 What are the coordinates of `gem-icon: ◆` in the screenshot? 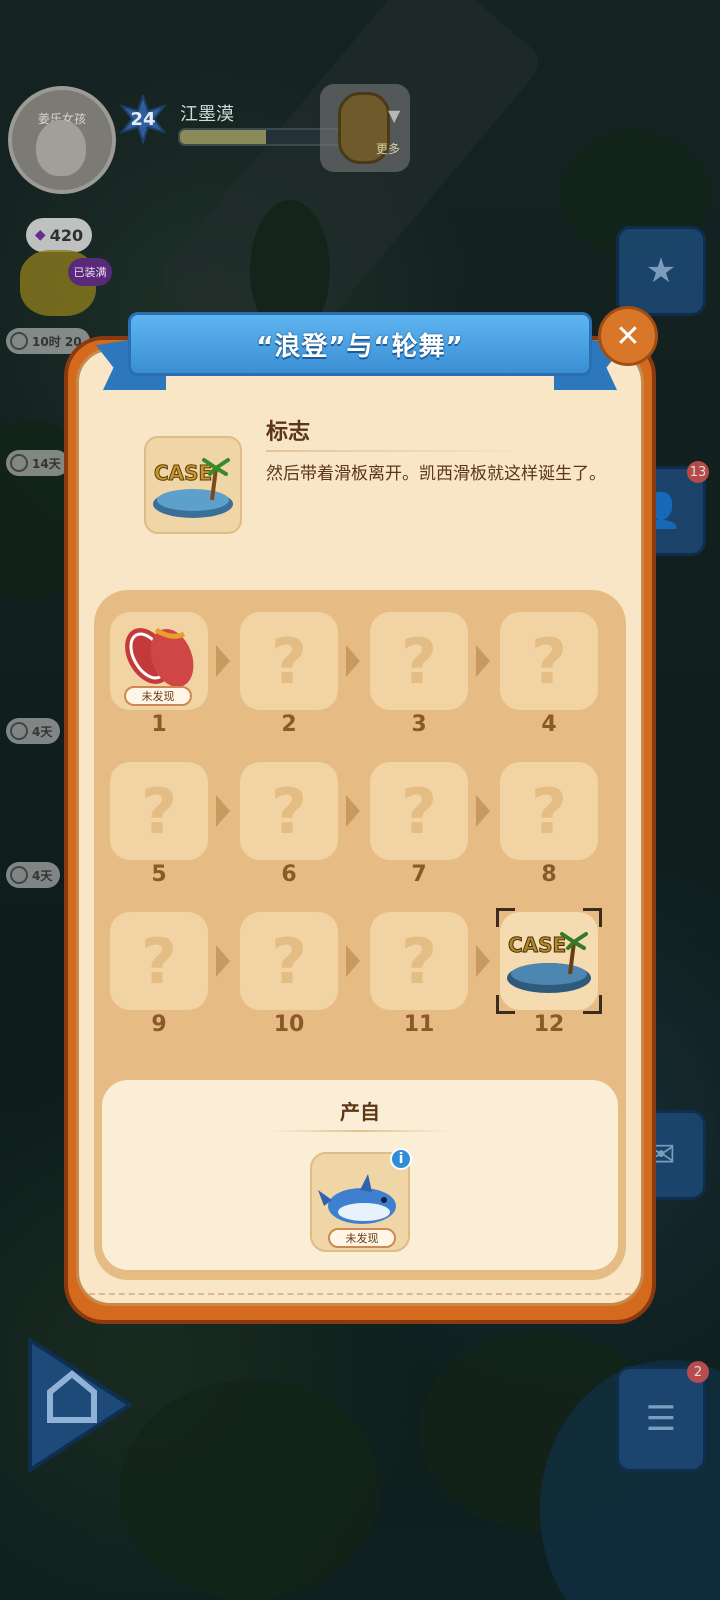 It's located at (40, 235).